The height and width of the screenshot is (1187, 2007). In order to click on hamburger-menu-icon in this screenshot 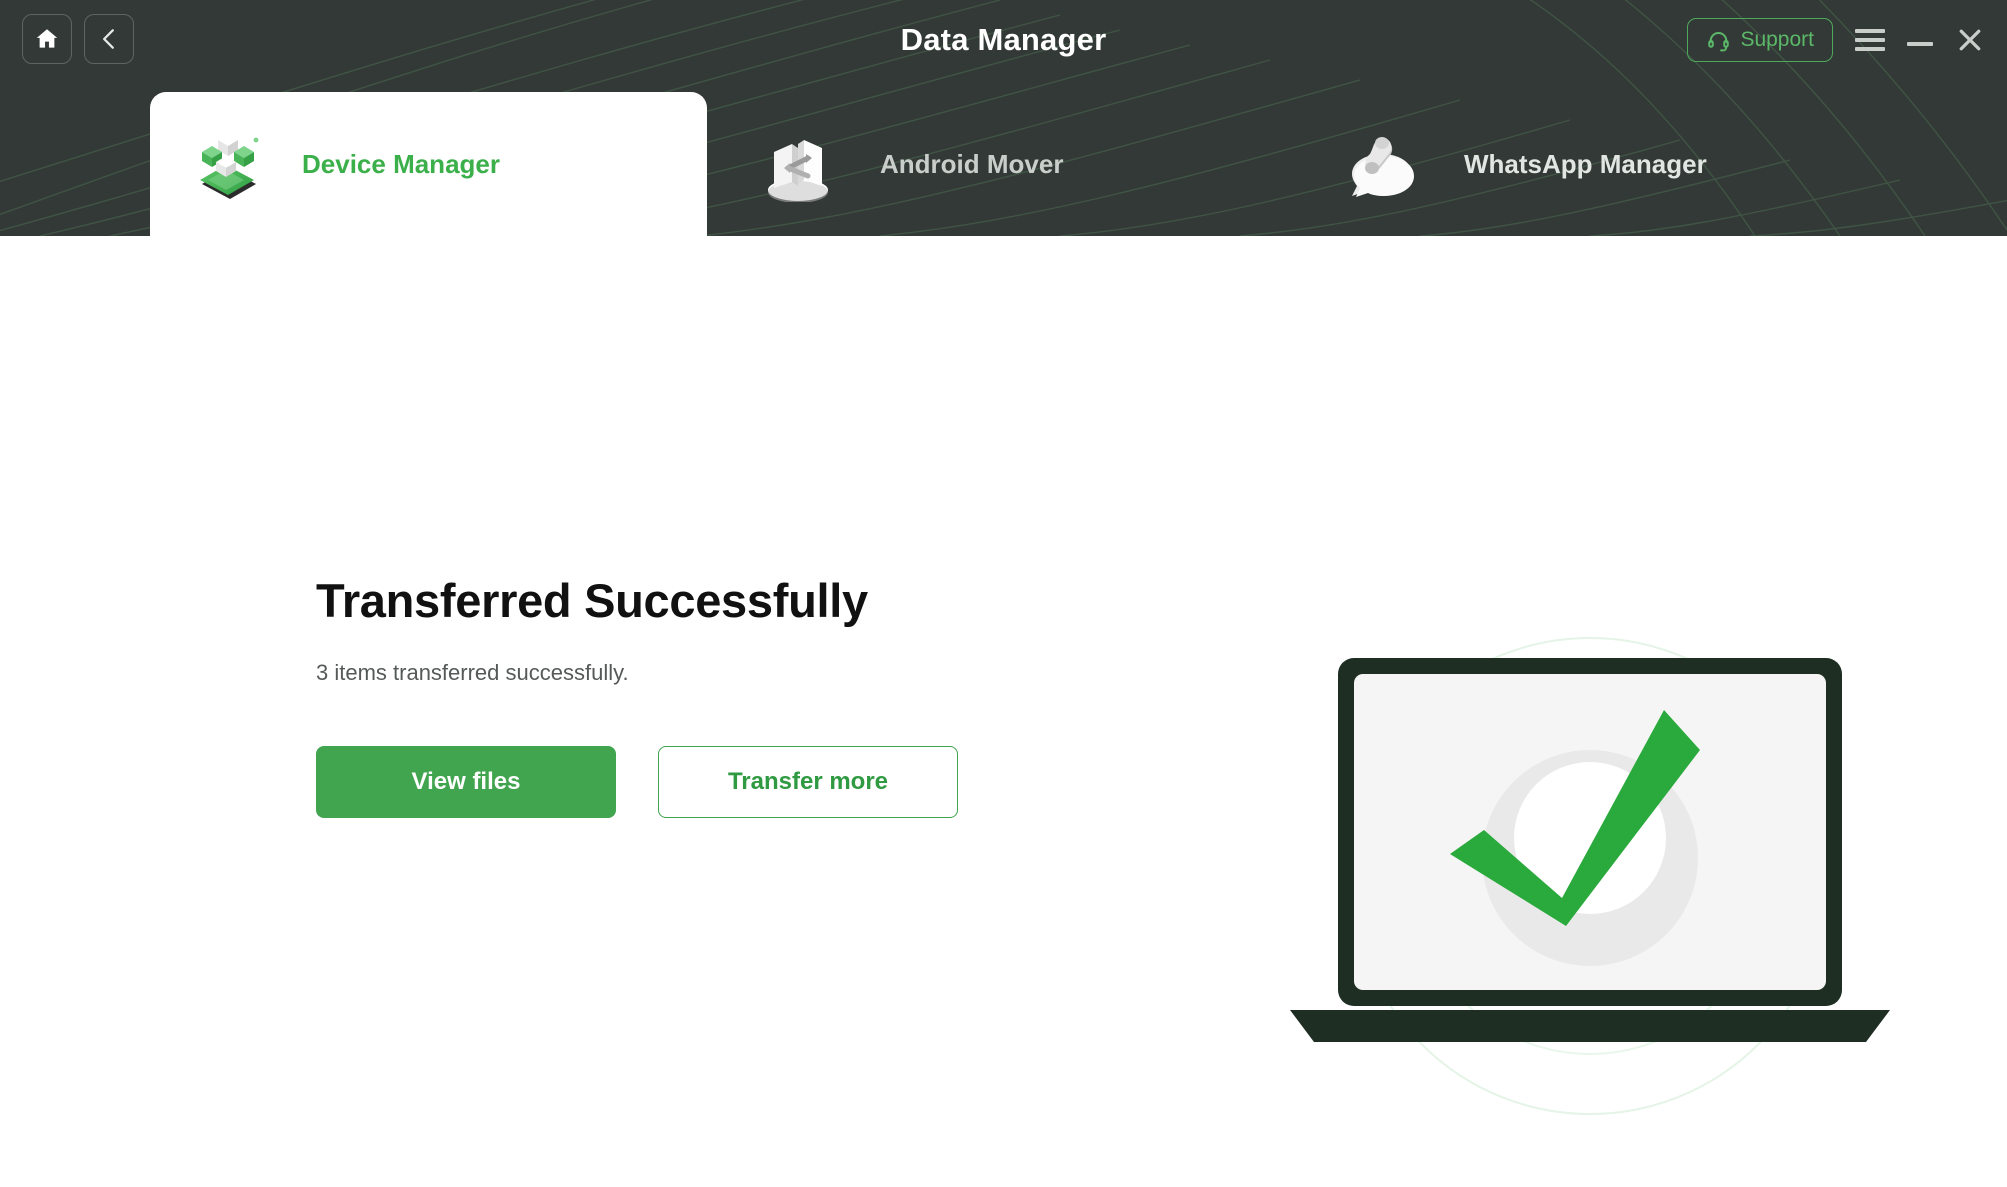, I will do `click(1870, 40)`.